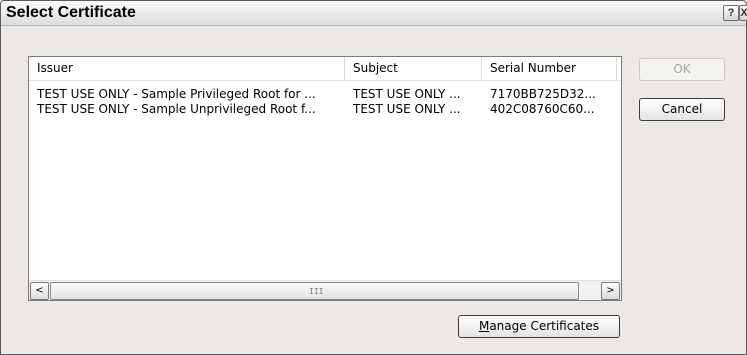 This screenshot has height=355, width=747. I want to click on manage-certificates-button: Manage Certificates, so click(539, 326).